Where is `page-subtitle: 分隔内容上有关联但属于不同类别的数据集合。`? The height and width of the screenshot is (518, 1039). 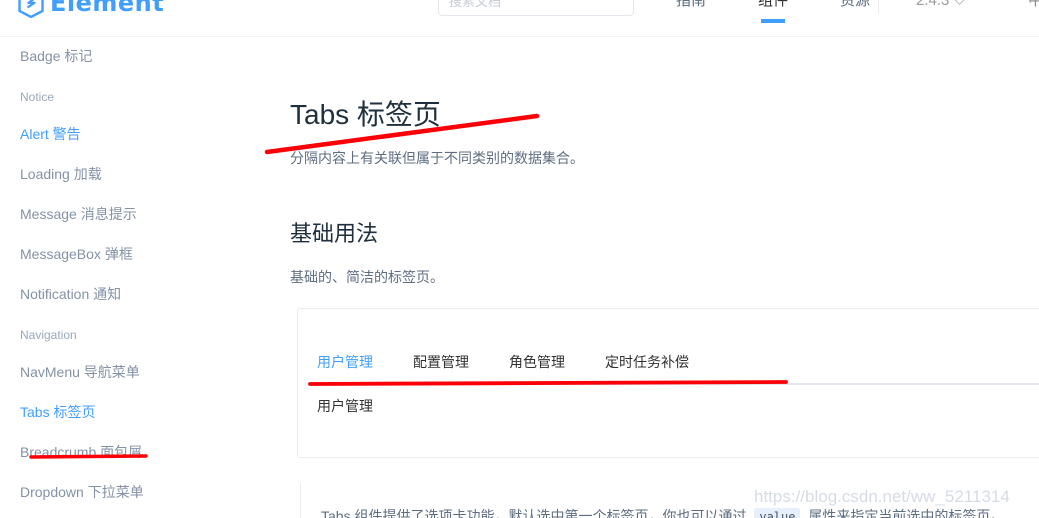
page-subtitle: 分隔内容上有关联但属于不同类别的数据集合。 is located at coordinates (437, 157).